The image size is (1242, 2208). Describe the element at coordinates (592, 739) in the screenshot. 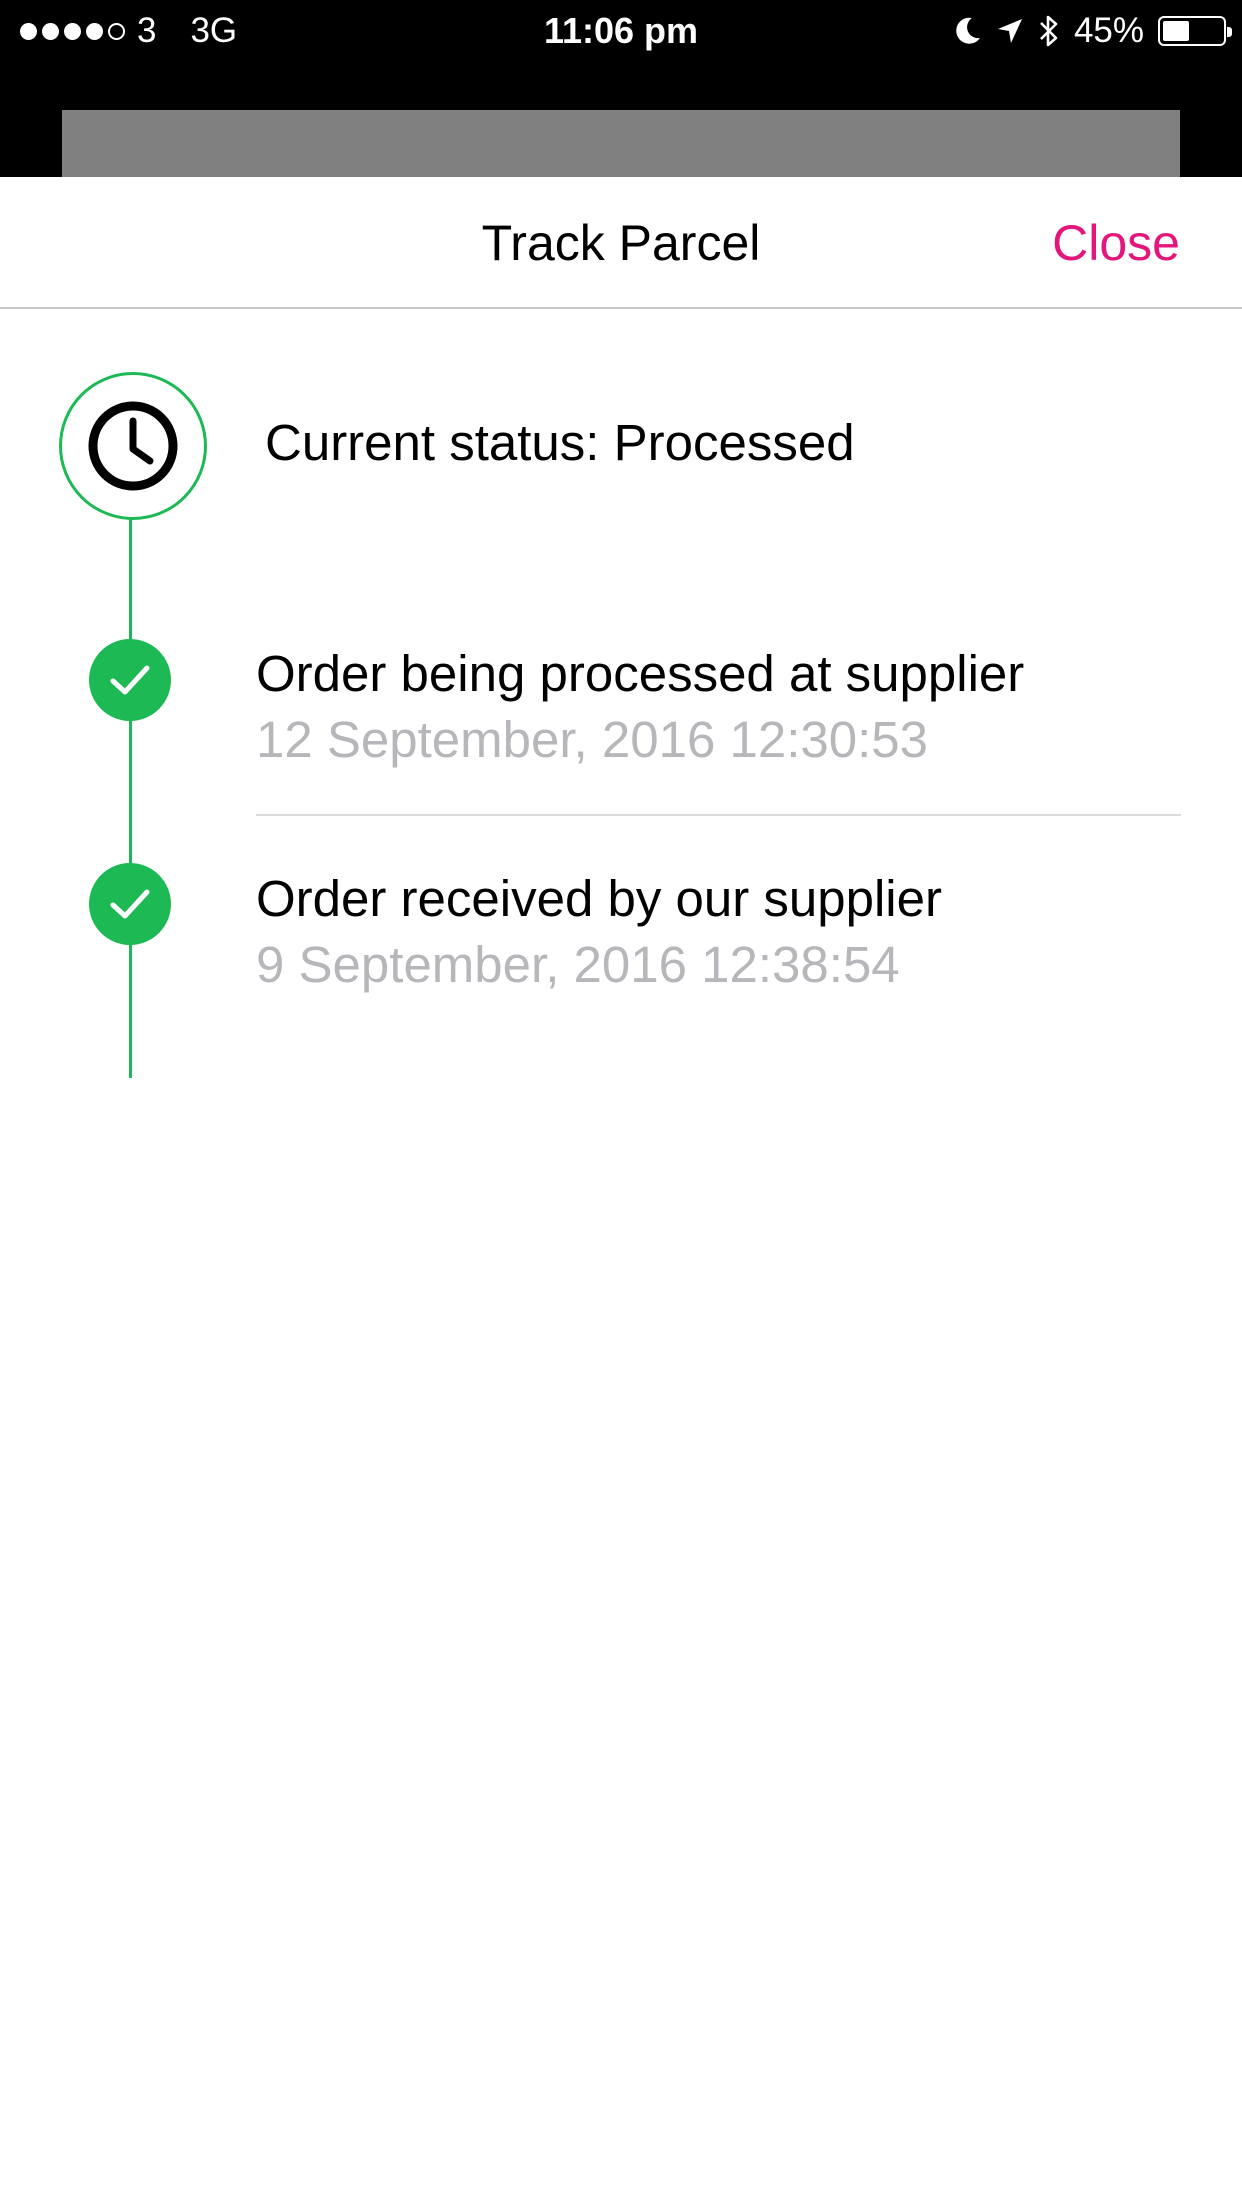

I see `event-timestamp: 12 September, 2016 12:30:53` at that location.